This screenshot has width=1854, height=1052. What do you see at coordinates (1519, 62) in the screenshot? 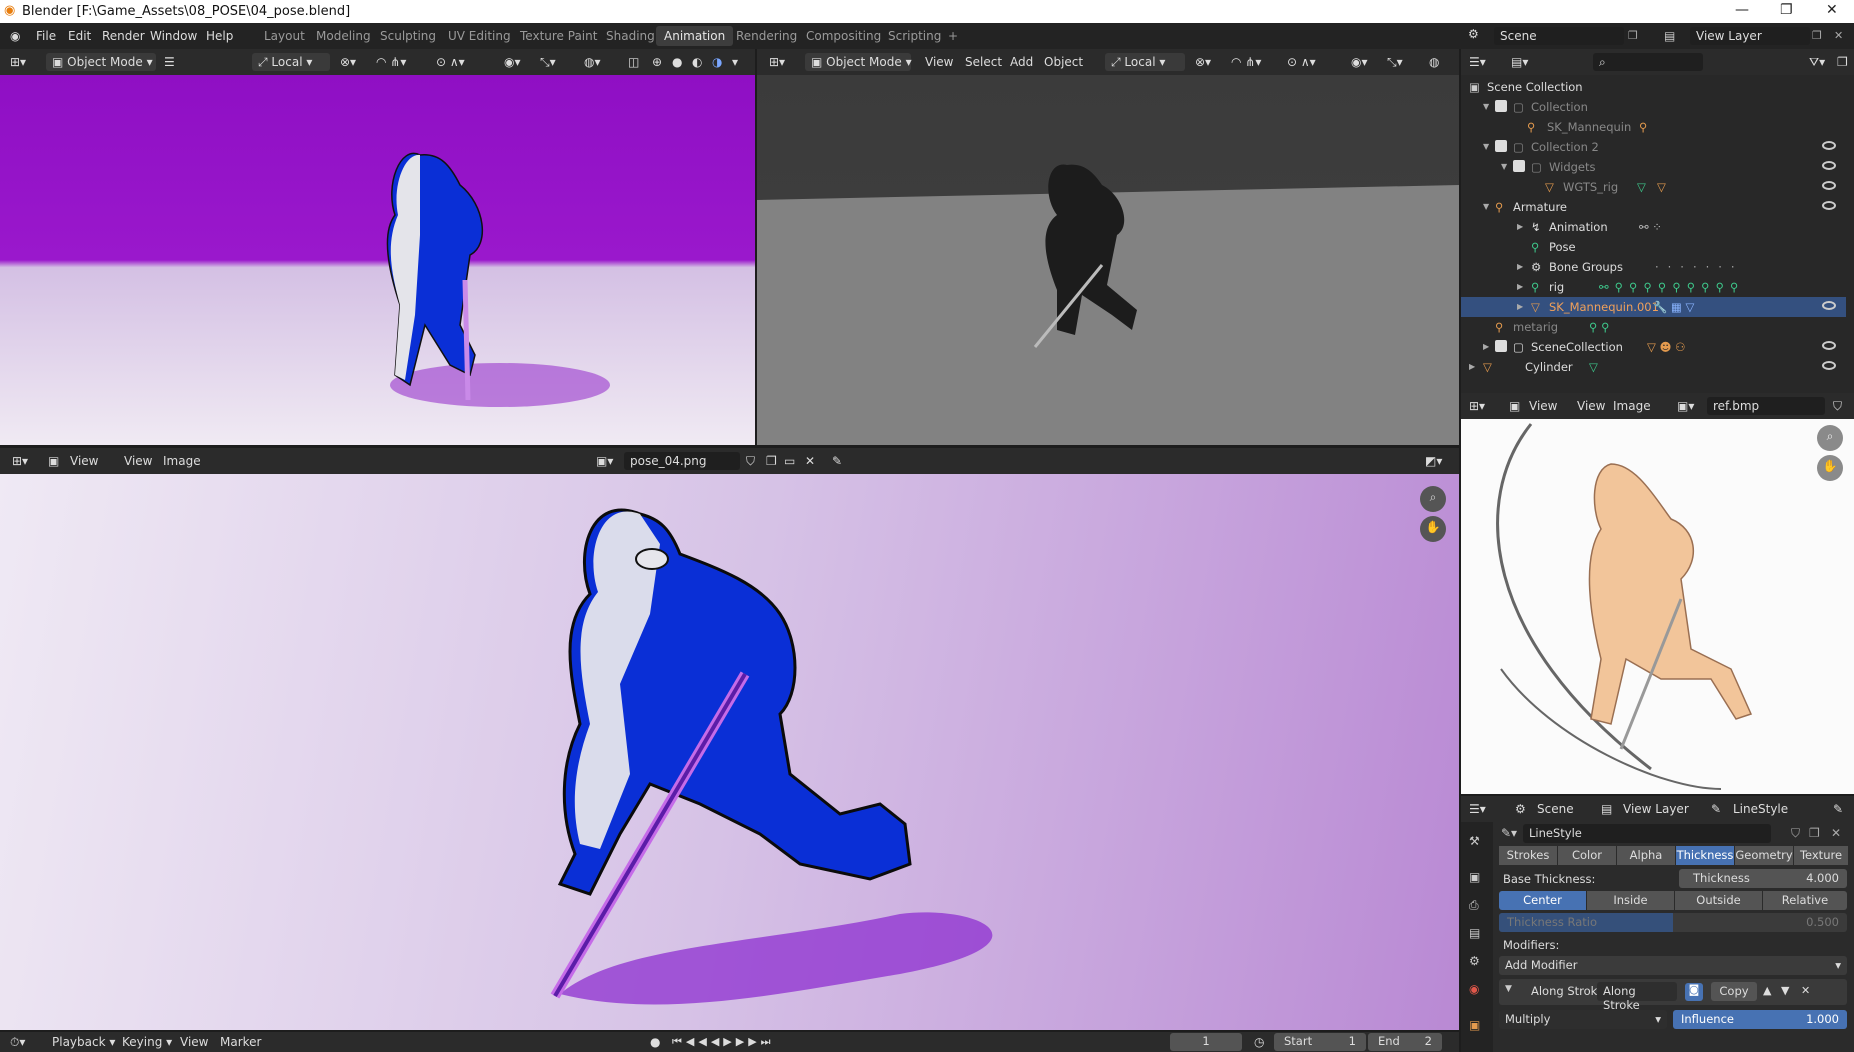
I see `display-mode-icon: ▤▾` at bounding box center [1519, 62].